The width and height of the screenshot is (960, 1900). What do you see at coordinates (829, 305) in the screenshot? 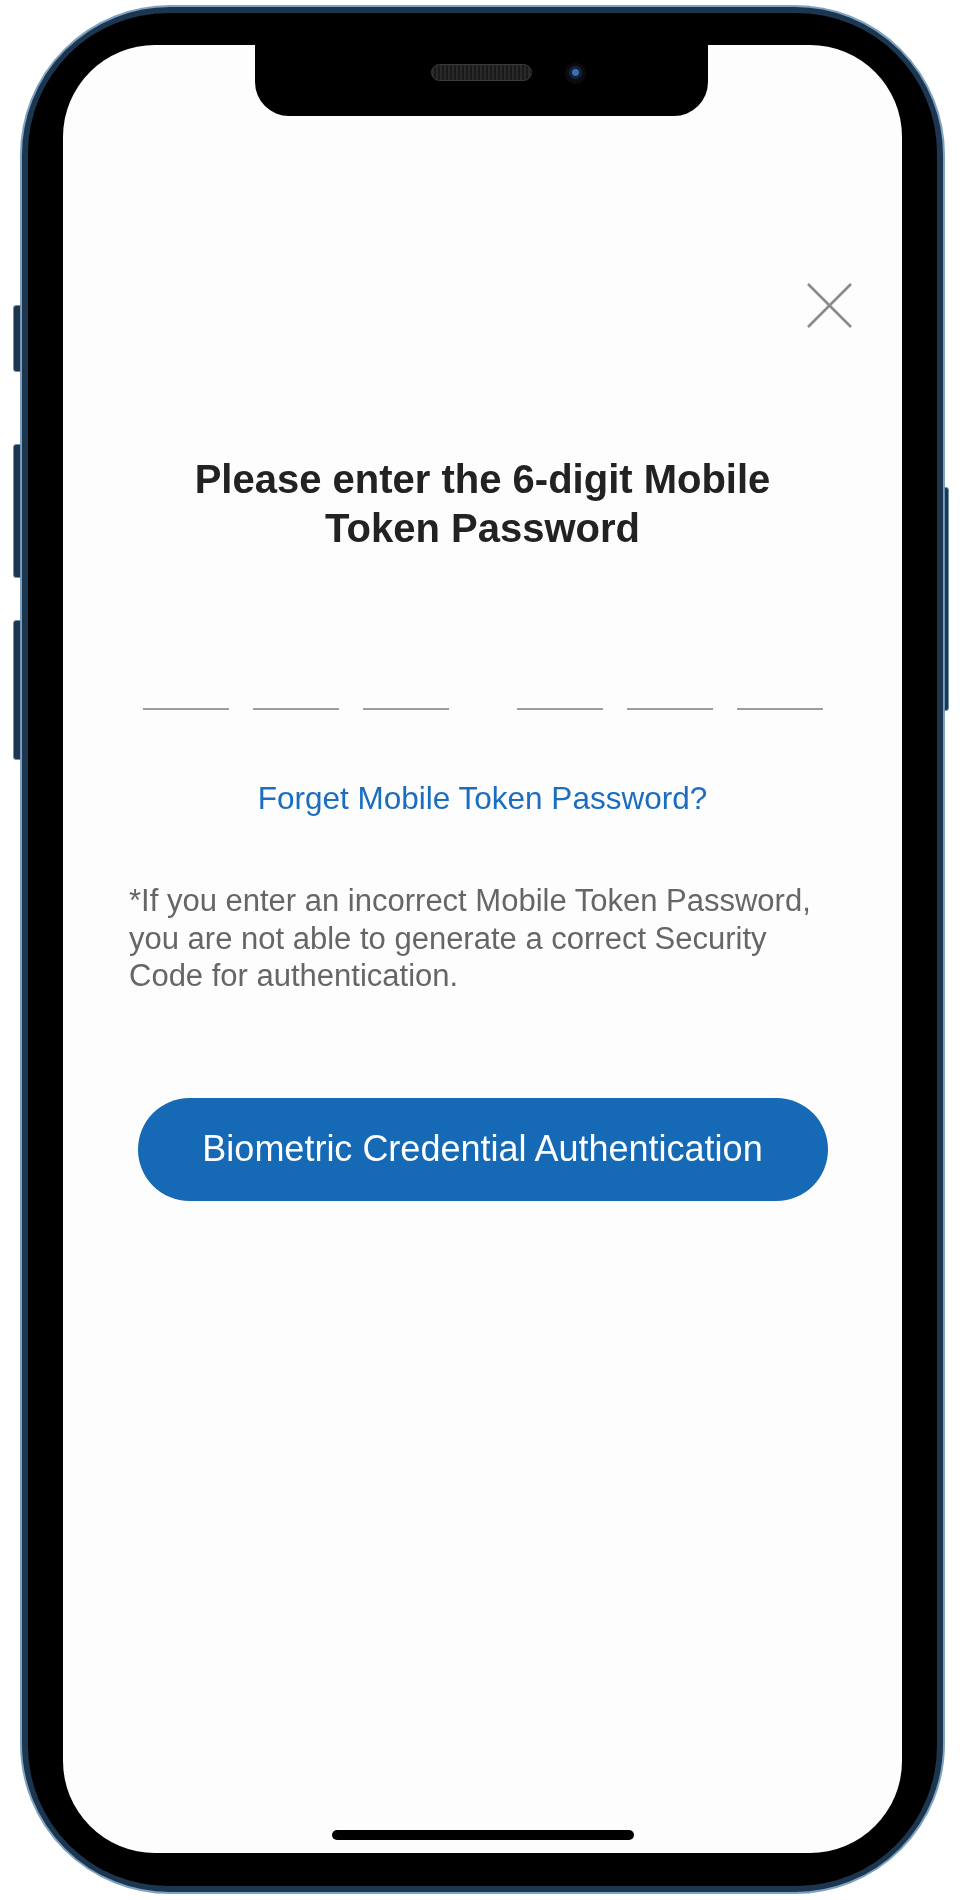
I see `close-icon` at bounding box center [829, 305].